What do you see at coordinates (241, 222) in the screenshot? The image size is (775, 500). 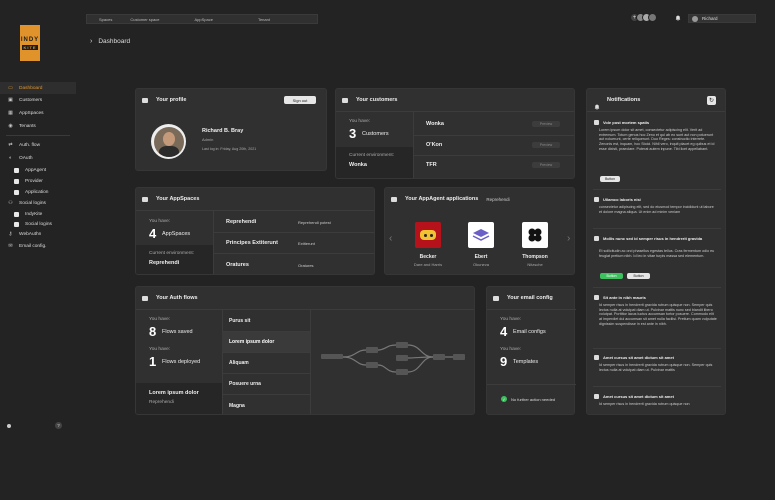 I see `appspace-name: Reprehendi` at bounding box center [241, 222].